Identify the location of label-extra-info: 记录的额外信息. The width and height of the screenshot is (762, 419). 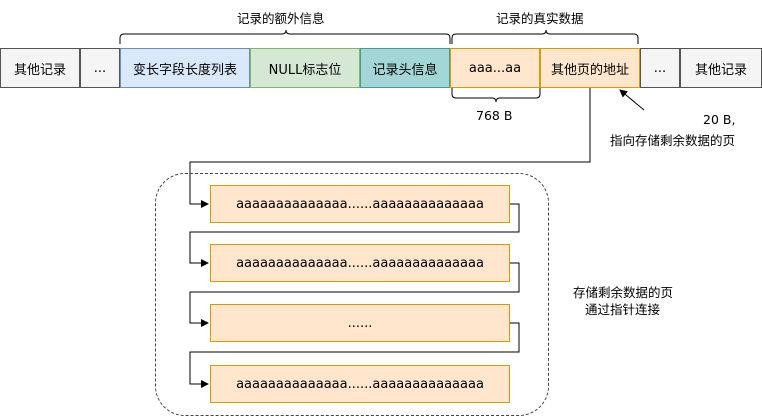
(281, 18).